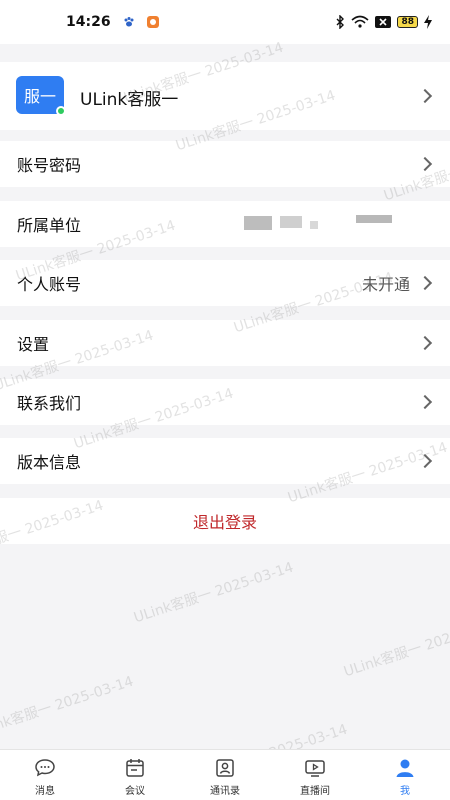 This screenshot has width=450, height=800. What do you see at coordinates (225, 791) in the screenshot?
I see `tab-label: 通讯录` at bounding box center [225, 791].